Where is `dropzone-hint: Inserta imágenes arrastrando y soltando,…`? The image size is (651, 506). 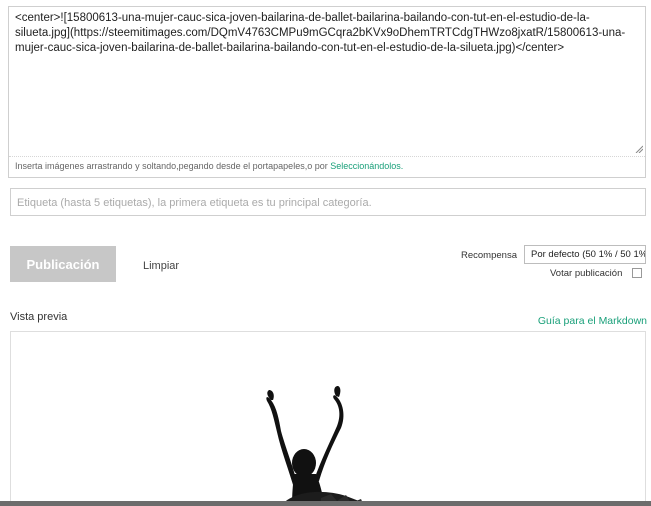 dropzone-hint: Inserta imágenes arrastrando y soltando,… is located at coordinates (209, 166).